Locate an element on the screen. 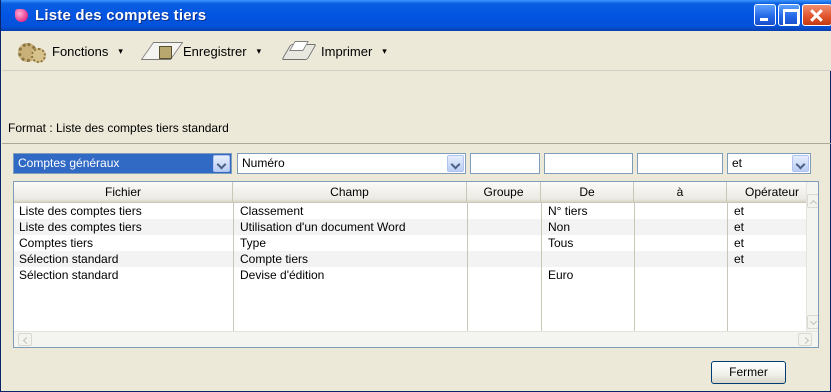 The height and width of the screenshot is (392, 831). de-input is located at coordinates (588, 163).